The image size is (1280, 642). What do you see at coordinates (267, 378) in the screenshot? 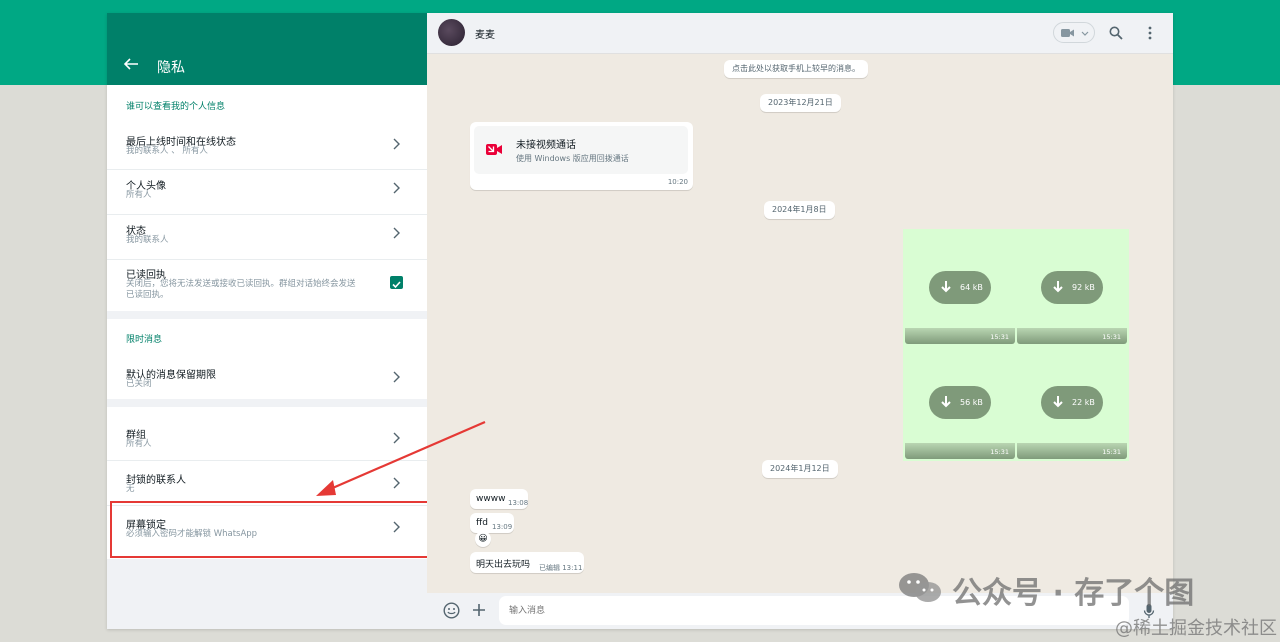
I see `default-timer-row: 默认的消息保留期限 已关闭` at bounding box center [267, 378].